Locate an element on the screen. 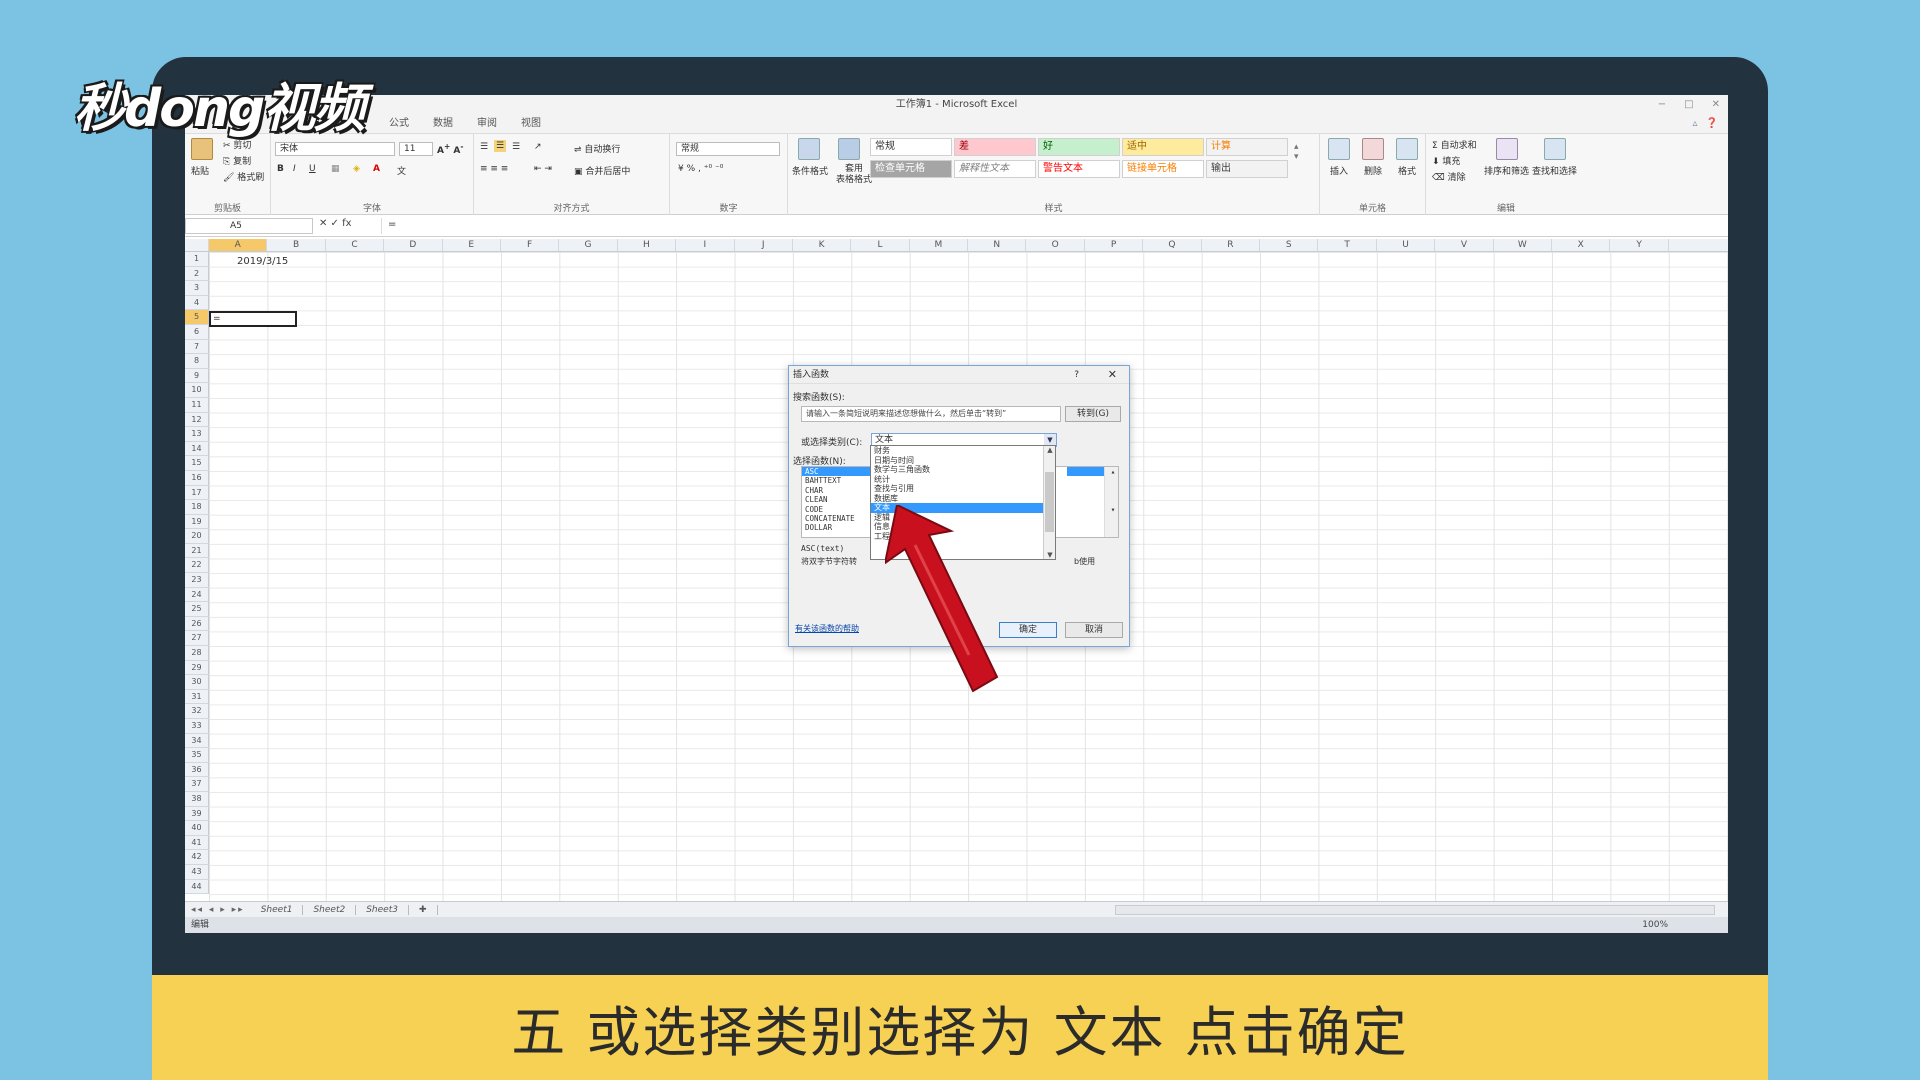 Image resolution: width=1920 pixels, height=1080 pixels. dialog-close-icon: ✕ is located at coordinates (1112, 375).